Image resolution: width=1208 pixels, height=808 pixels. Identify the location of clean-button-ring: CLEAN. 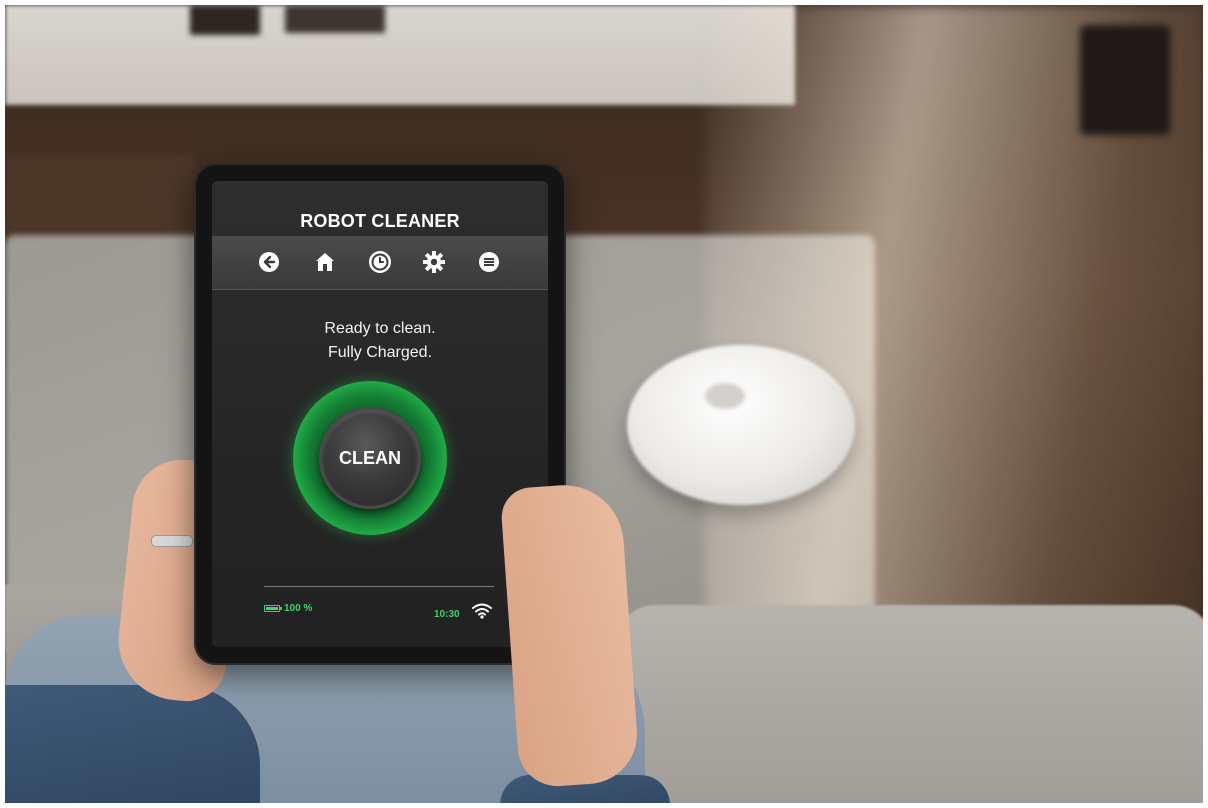
(370, 458).